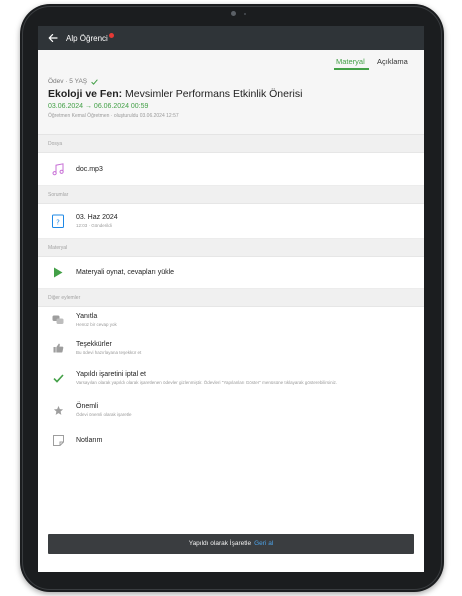 The image size is (462, 596). What do you see at coordinates (94, 81) in the screenshot?
I see `done-check-icon` at bounding box center [94, 81].